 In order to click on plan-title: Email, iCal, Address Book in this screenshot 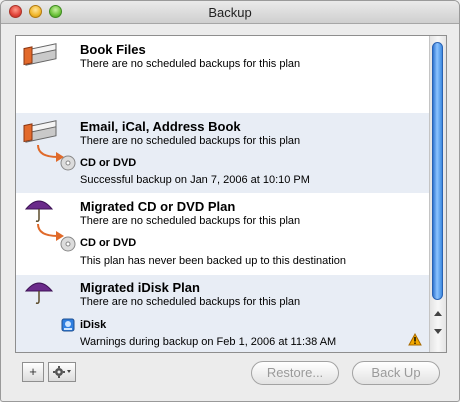, I will do `click(160, 126)`.